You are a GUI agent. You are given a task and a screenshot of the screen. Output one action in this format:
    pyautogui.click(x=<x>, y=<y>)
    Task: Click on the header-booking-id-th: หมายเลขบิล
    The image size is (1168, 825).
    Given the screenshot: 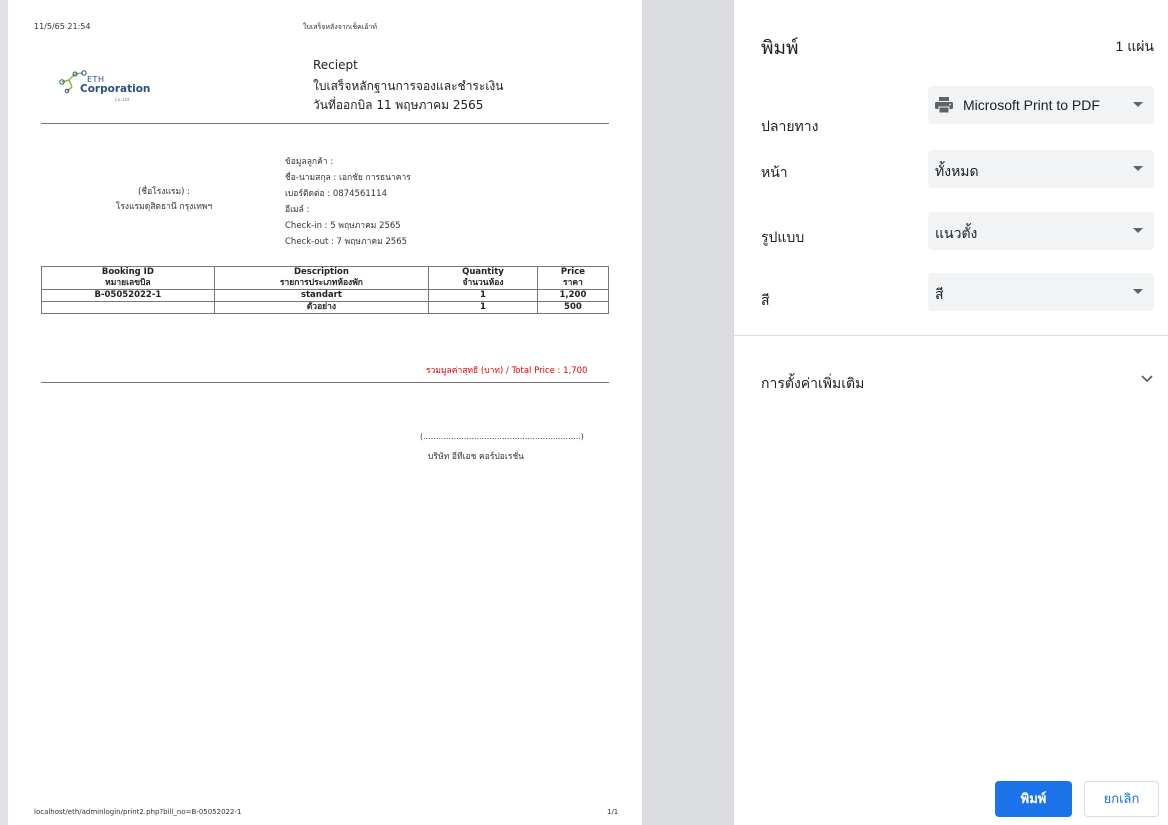 What is the action you would take?
    pyautogui.click(x=128, y=283)
    